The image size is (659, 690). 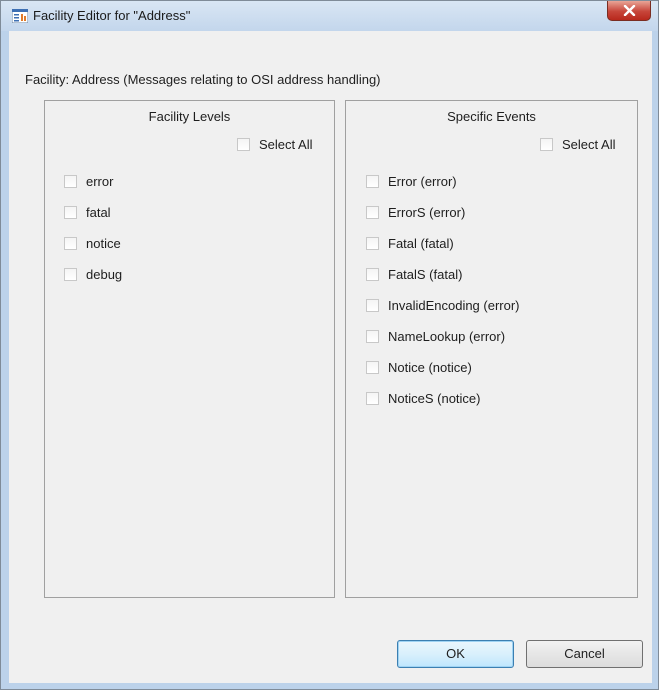 I want to click on close-icon, so click(x=629, y=10).